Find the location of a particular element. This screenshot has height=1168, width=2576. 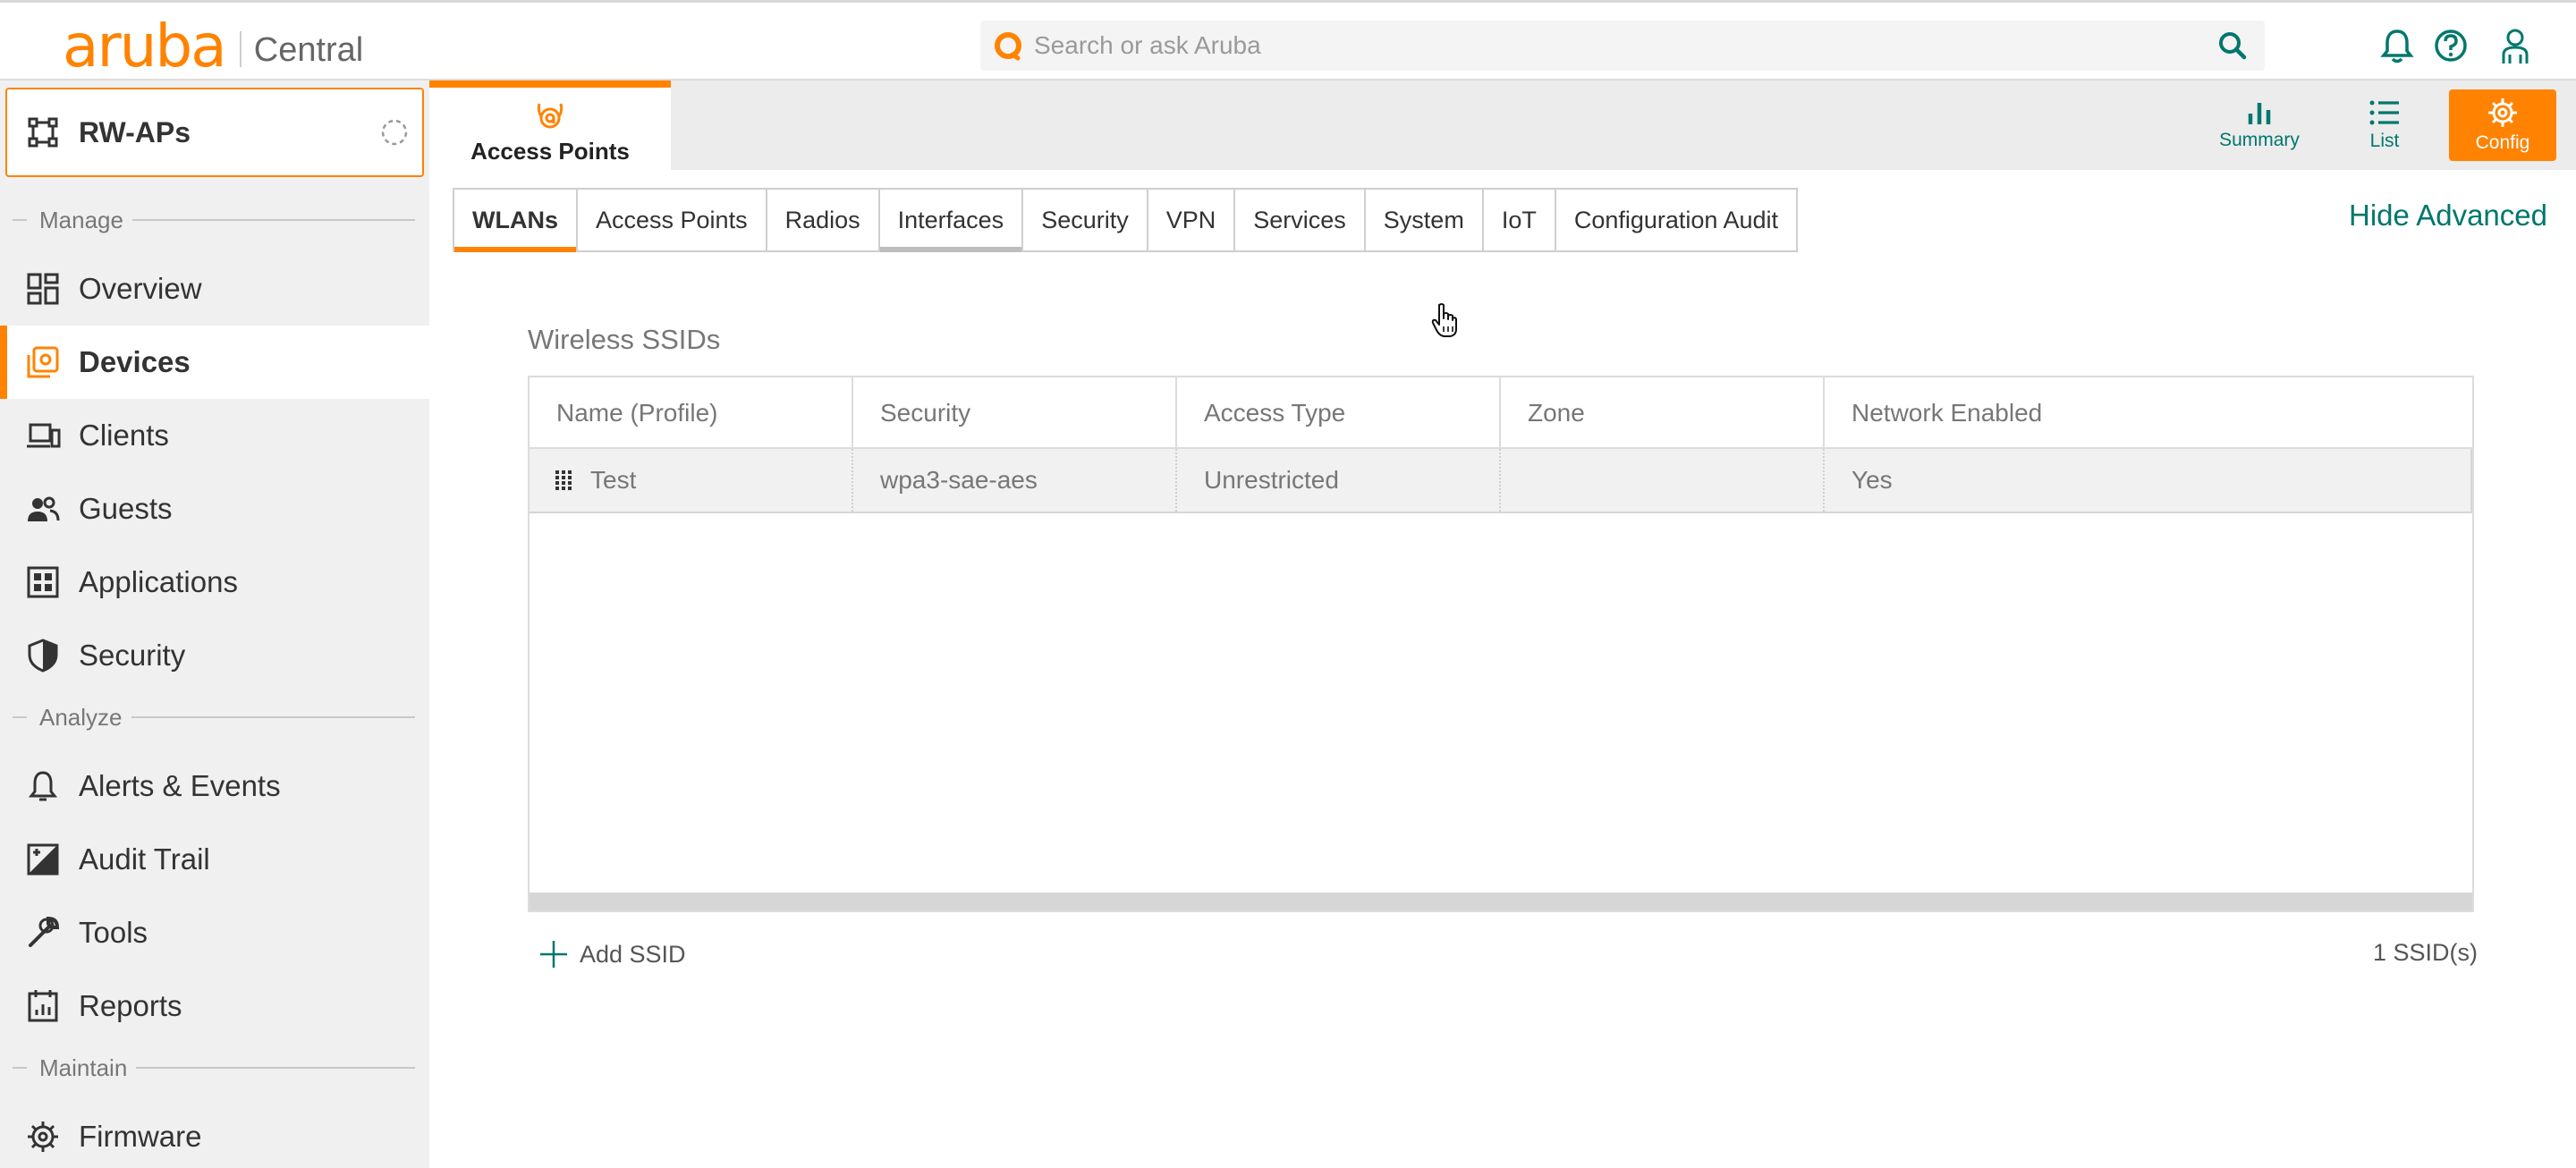

section-header-manage: Manage is located at coordinates (214, 220).